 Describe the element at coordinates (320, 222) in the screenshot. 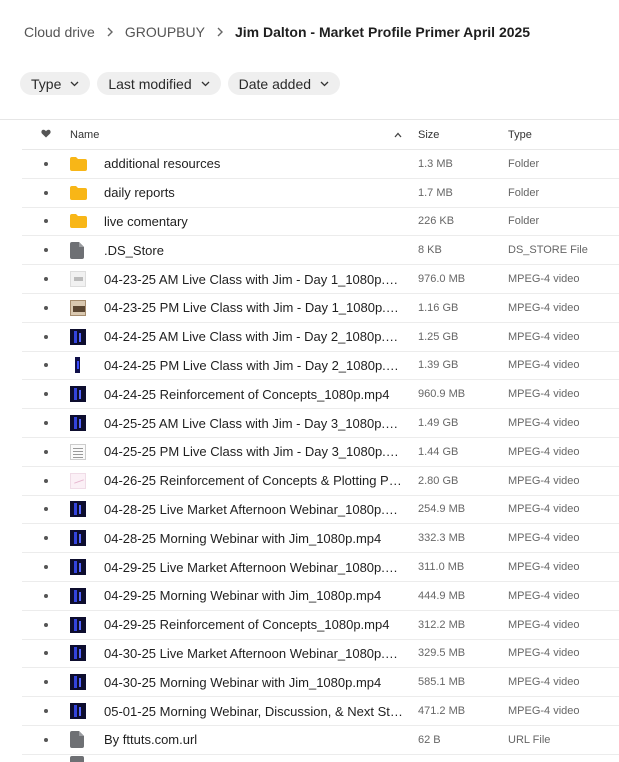

I see `file-row: live comentary 226 KB Folder` at that location.